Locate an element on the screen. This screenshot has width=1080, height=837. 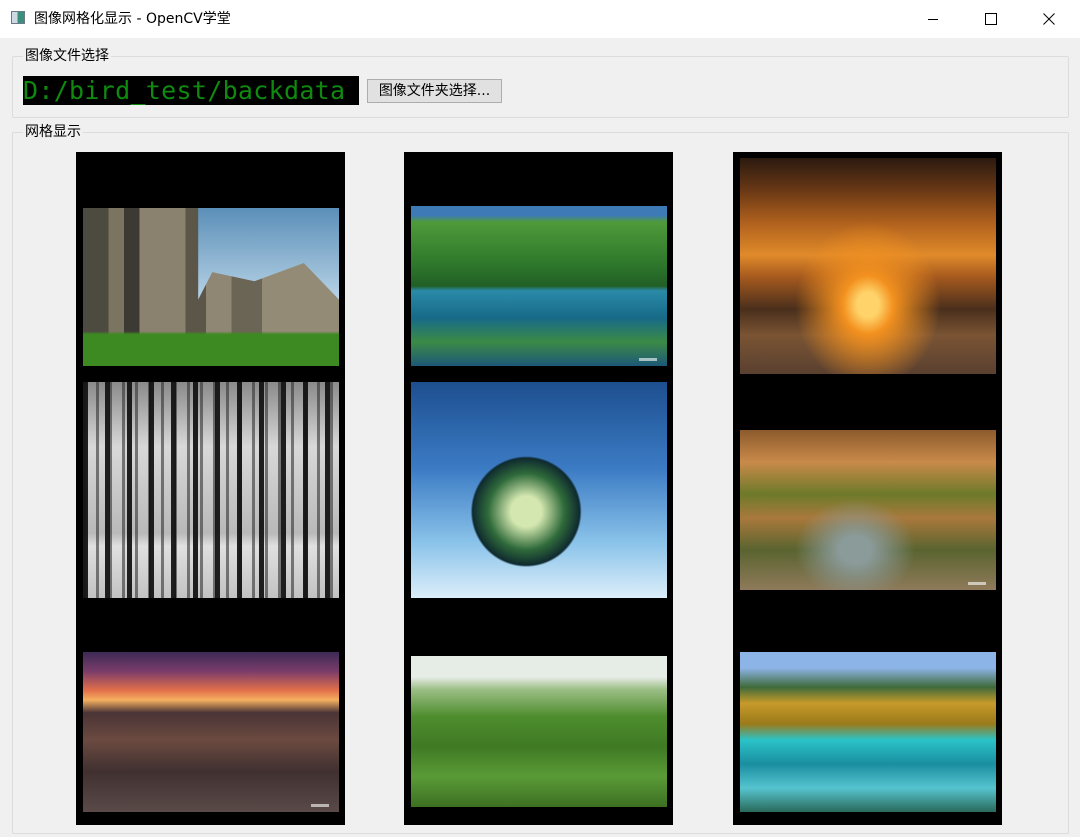
close-button is located at coordinates (1049, 19).